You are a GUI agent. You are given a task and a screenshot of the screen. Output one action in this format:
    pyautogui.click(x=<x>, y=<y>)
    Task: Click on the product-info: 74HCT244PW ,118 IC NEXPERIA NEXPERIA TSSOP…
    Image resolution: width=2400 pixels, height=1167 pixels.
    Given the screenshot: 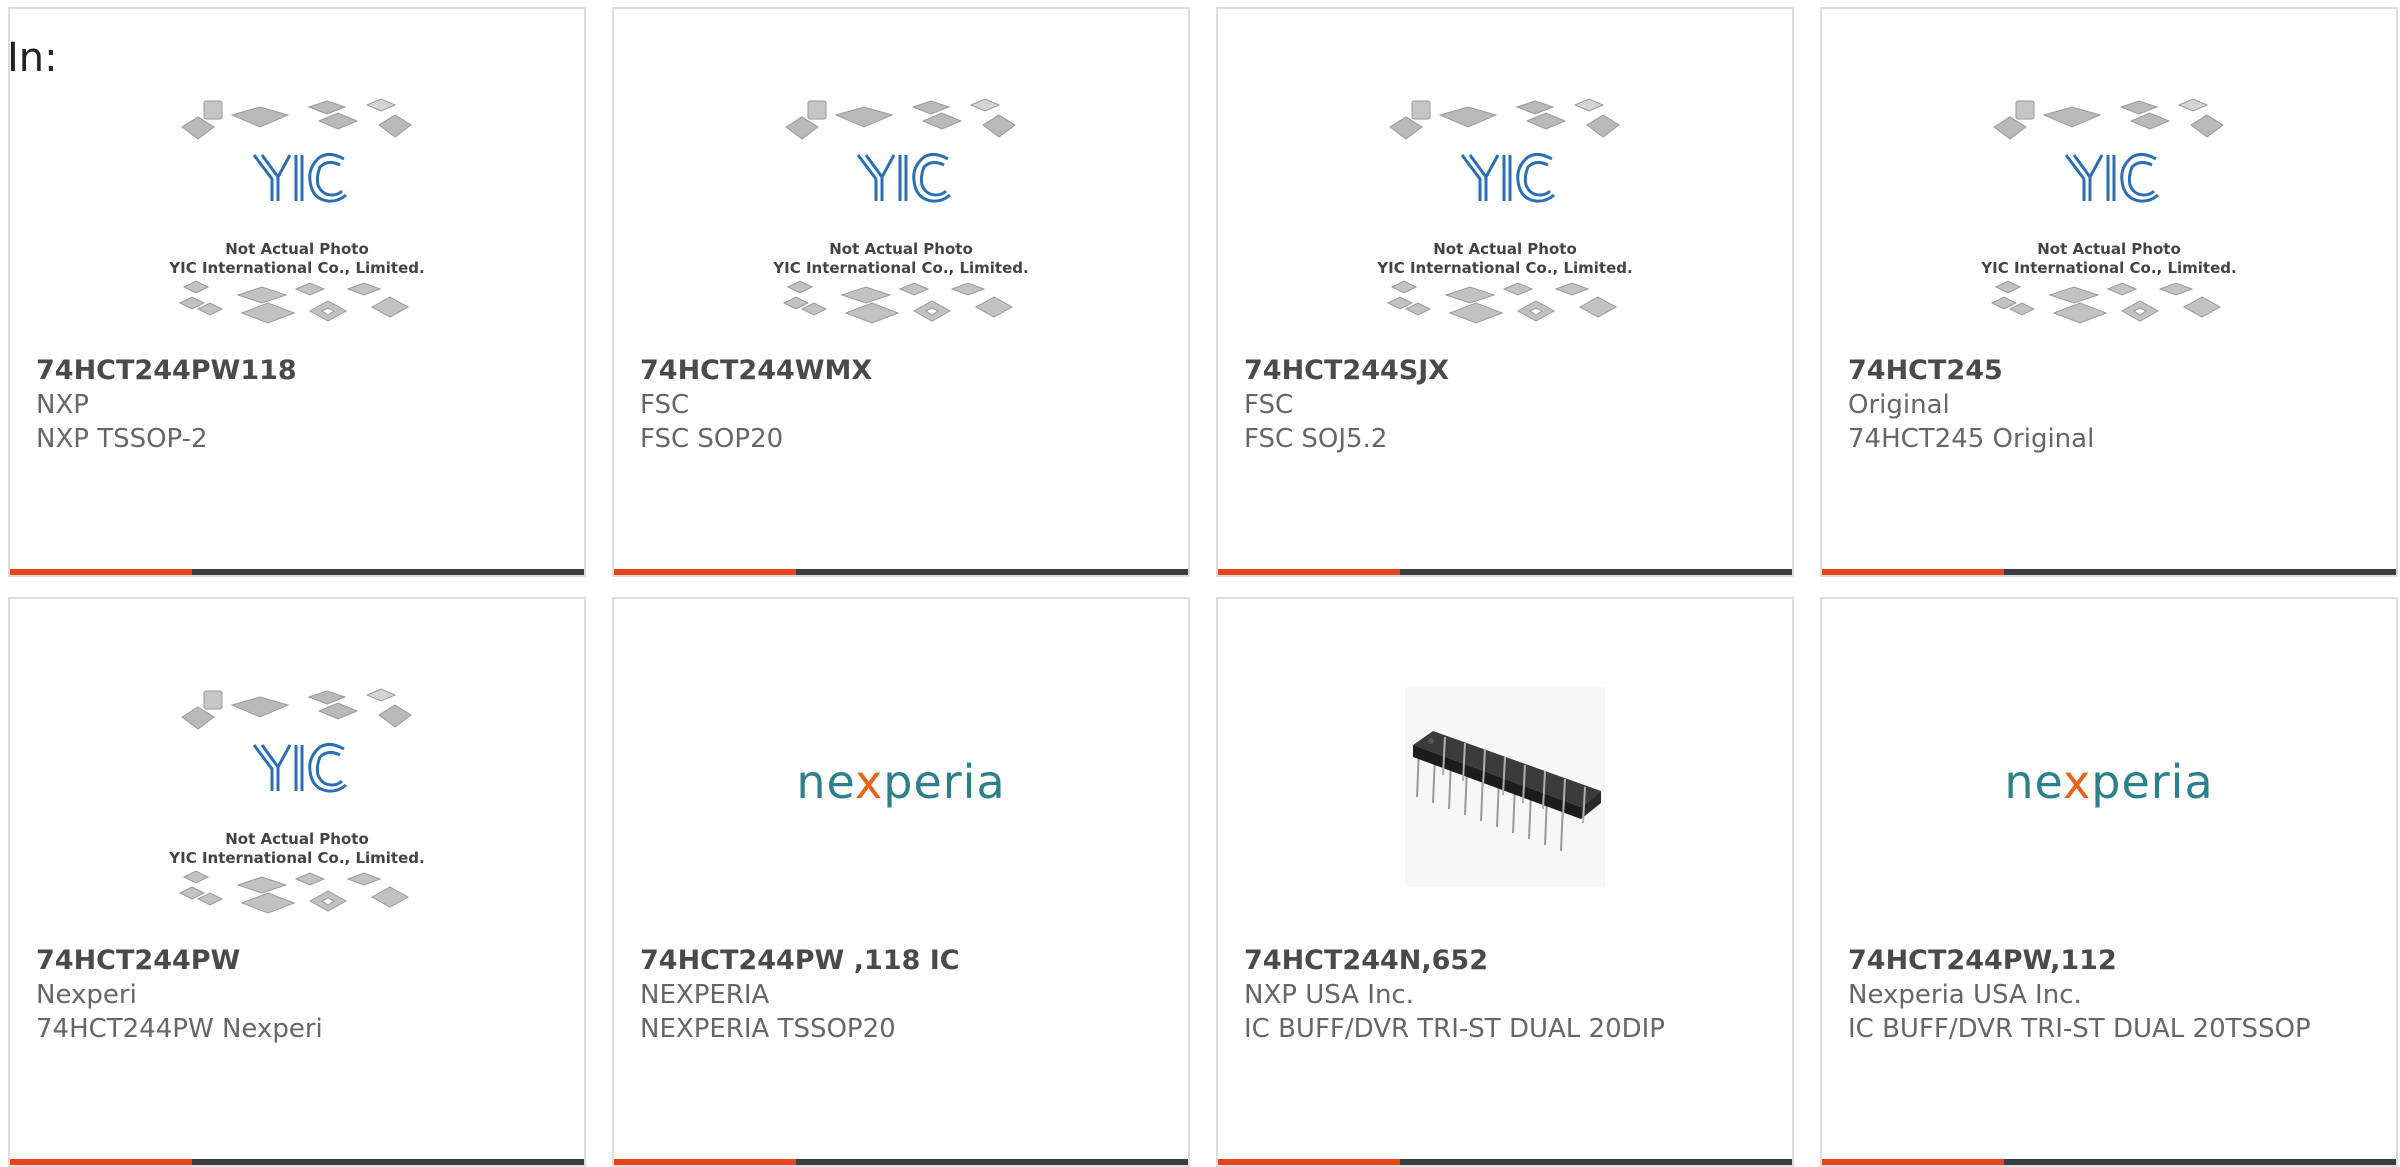 What is the action you would take?
    pyautogui.click(x=904, y=995)
    